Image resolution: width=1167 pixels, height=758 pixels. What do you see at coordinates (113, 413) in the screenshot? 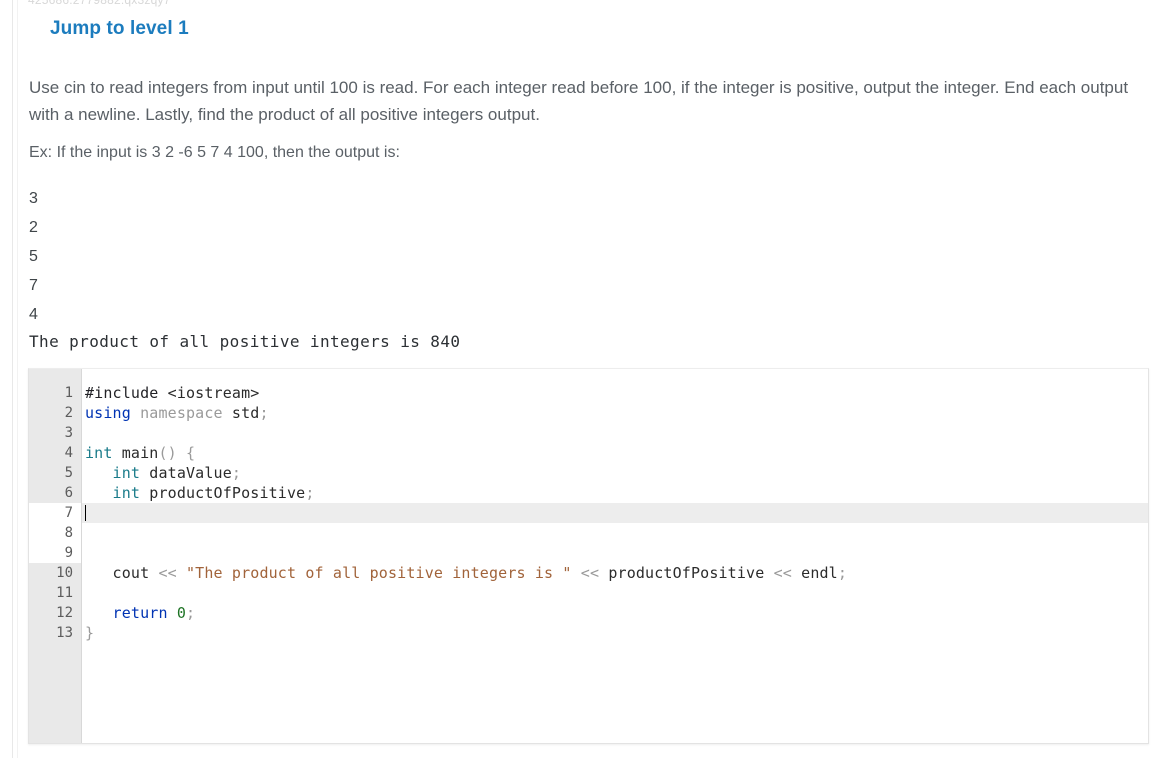
I see `code-token: using` at bounding box center [113, 413].